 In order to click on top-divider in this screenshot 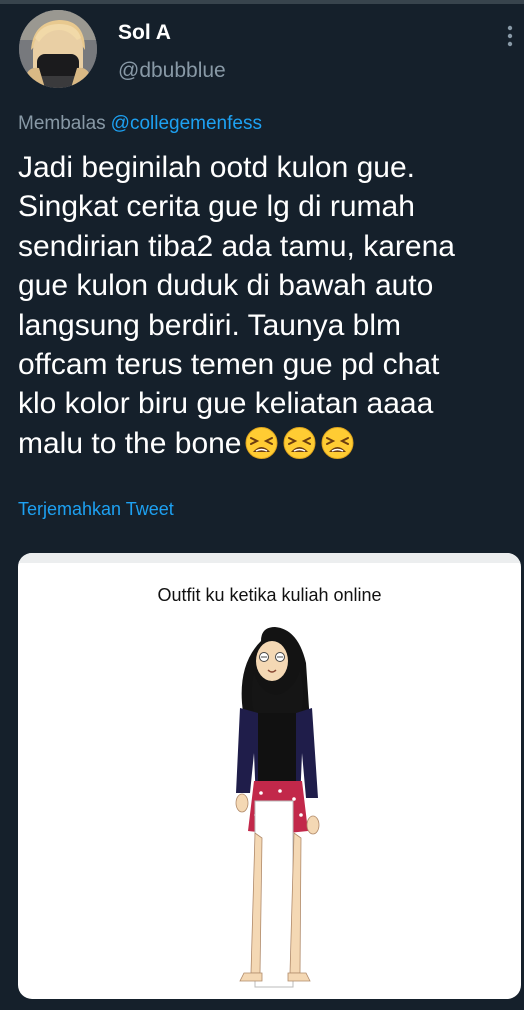, I will do `click(262, 2)`.